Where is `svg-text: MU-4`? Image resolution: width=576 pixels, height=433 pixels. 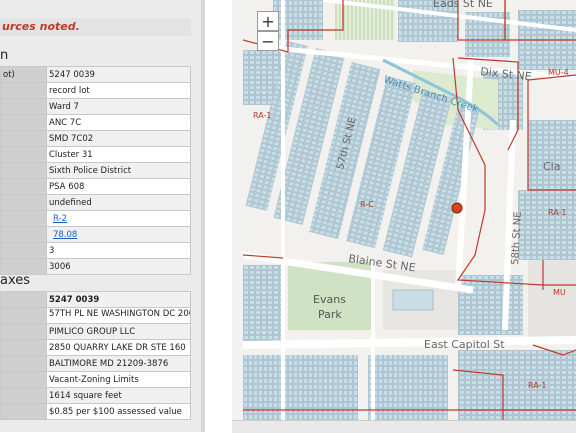 svg-text: MU-4 is located at coordinates (558, 72).